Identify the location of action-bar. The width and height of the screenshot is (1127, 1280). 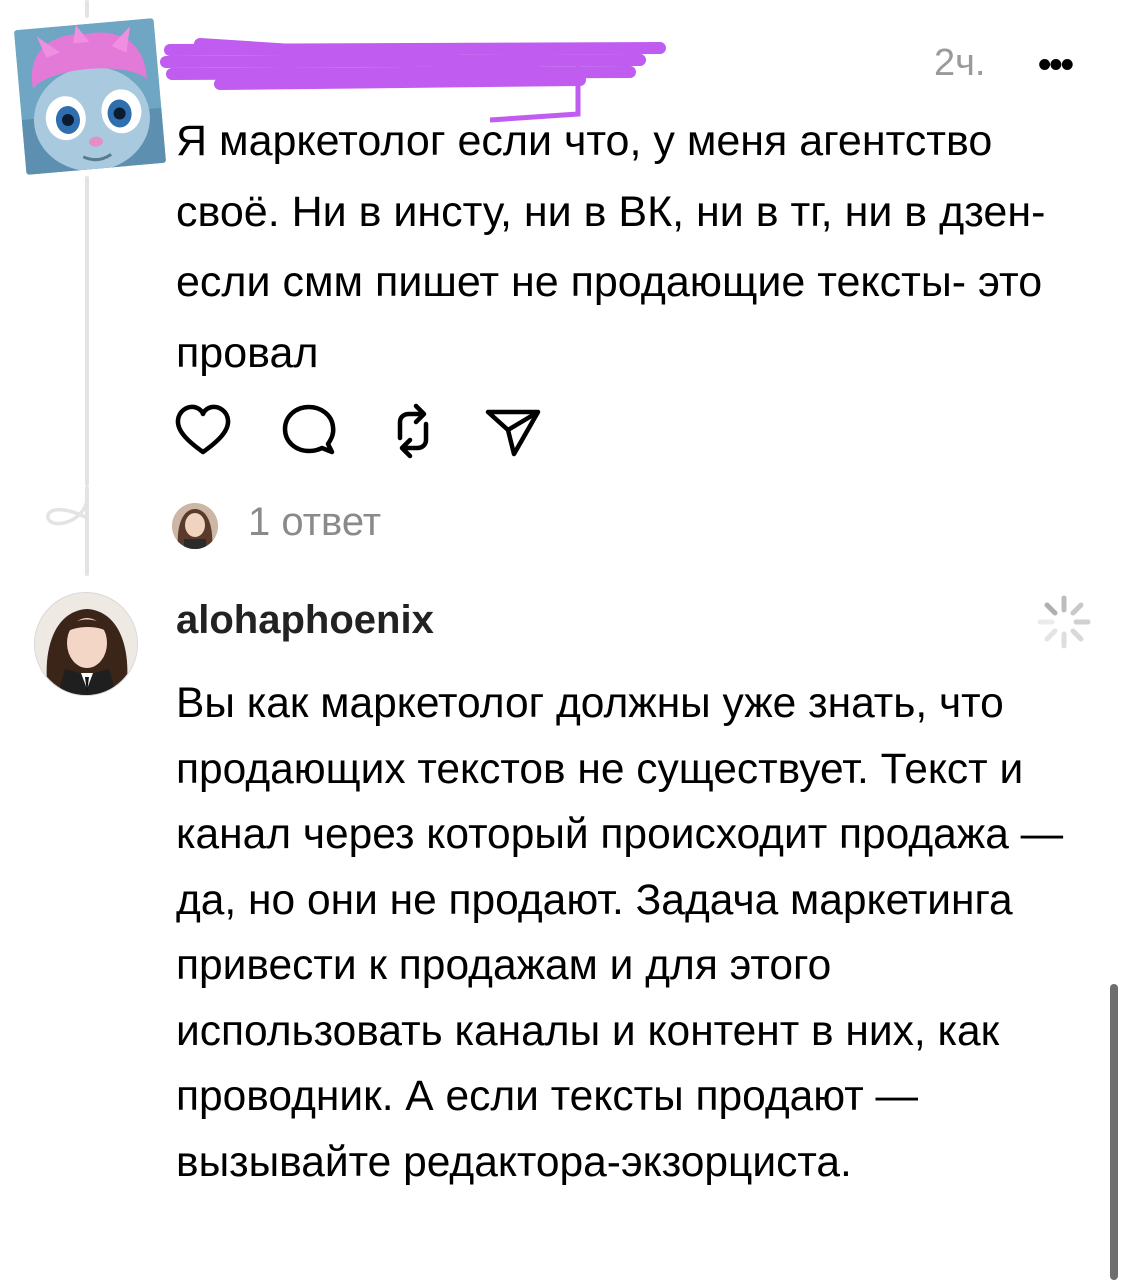
(372, 432).